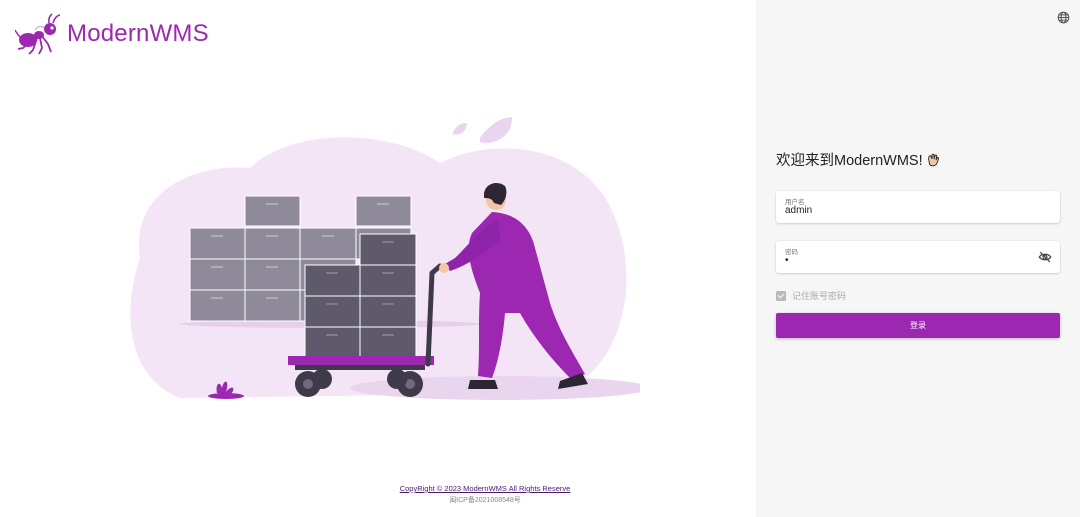 The width and height of the screenshot is (1080, 517). I want to click on brand: ModernWMS, so click(112, 34).